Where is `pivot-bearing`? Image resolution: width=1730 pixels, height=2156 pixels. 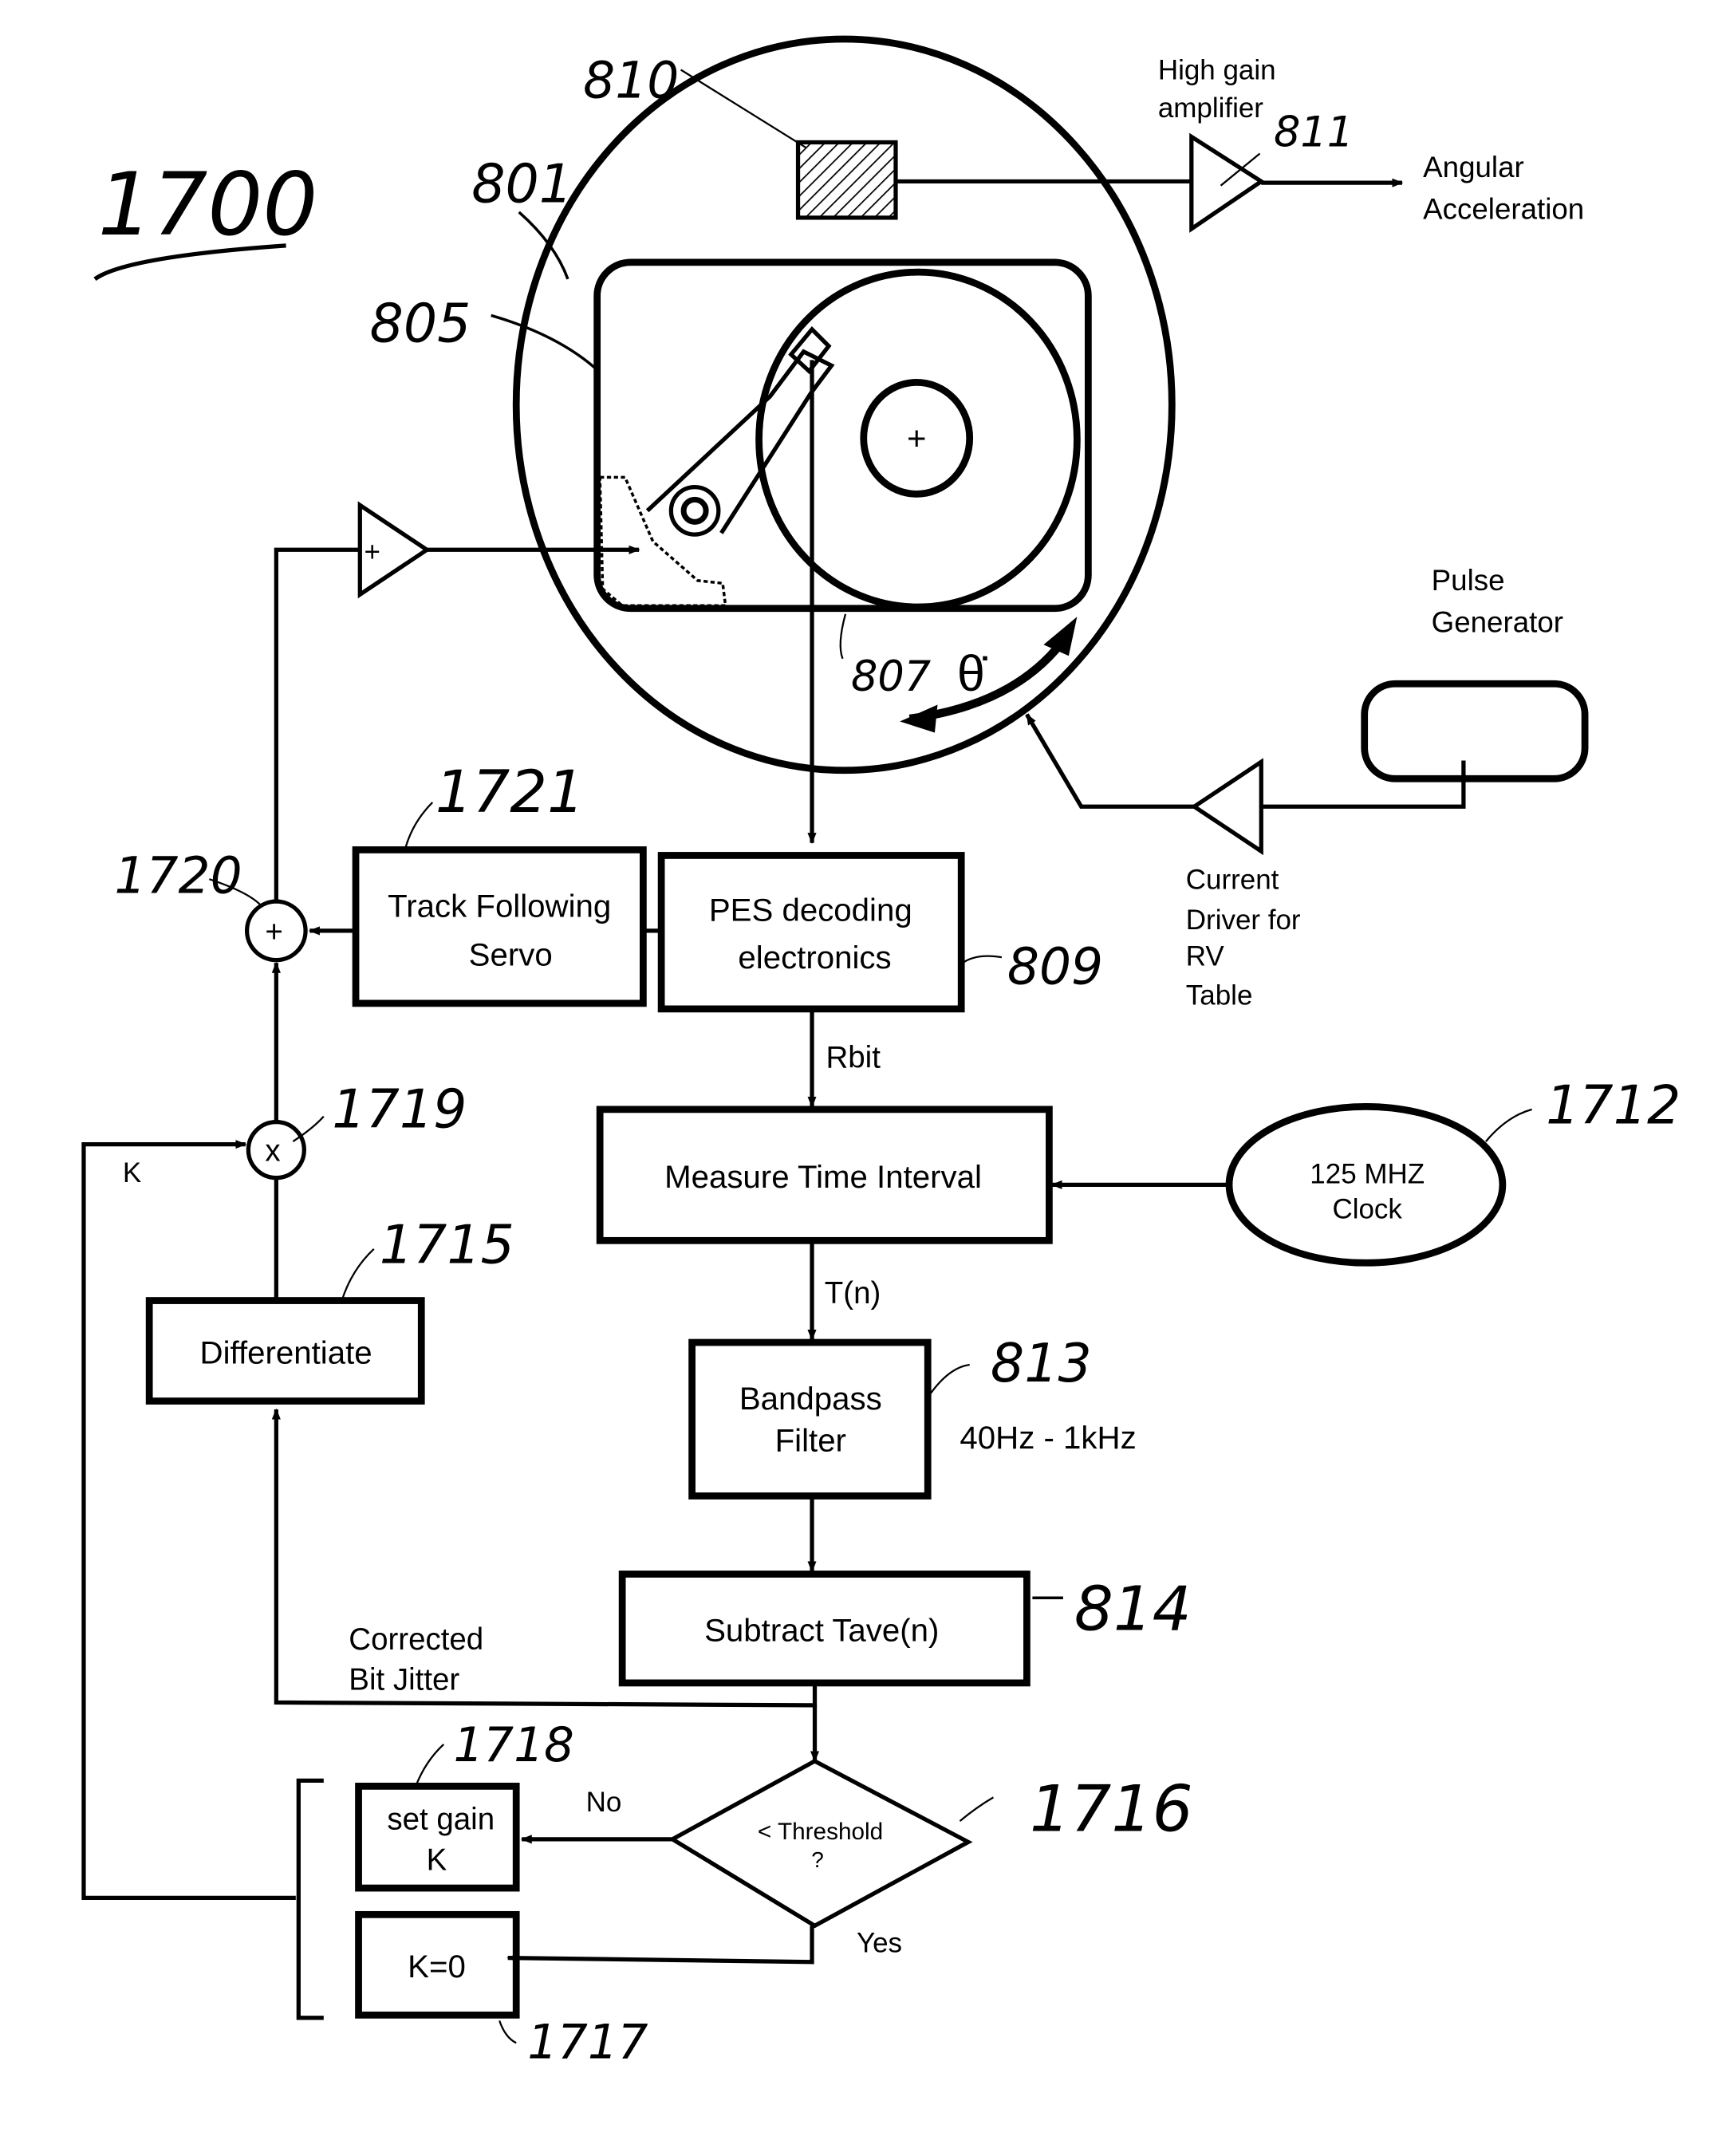
pivot-bearing is located at coordinates (695, 510).